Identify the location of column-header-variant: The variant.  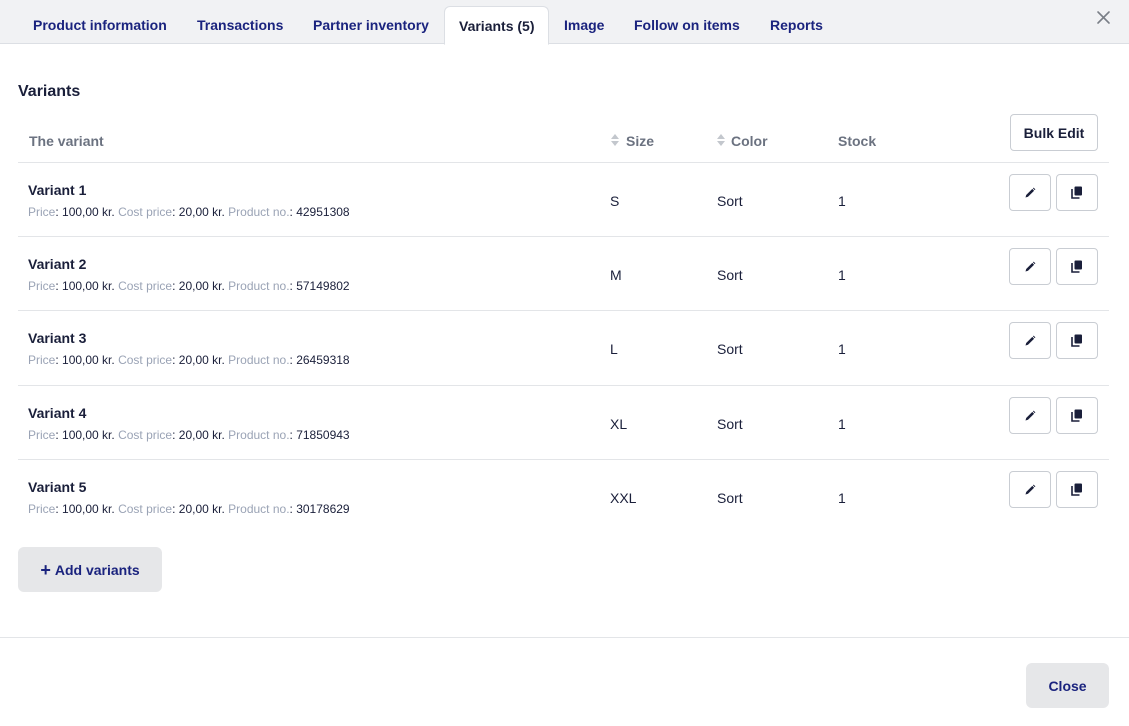
(66, 141).